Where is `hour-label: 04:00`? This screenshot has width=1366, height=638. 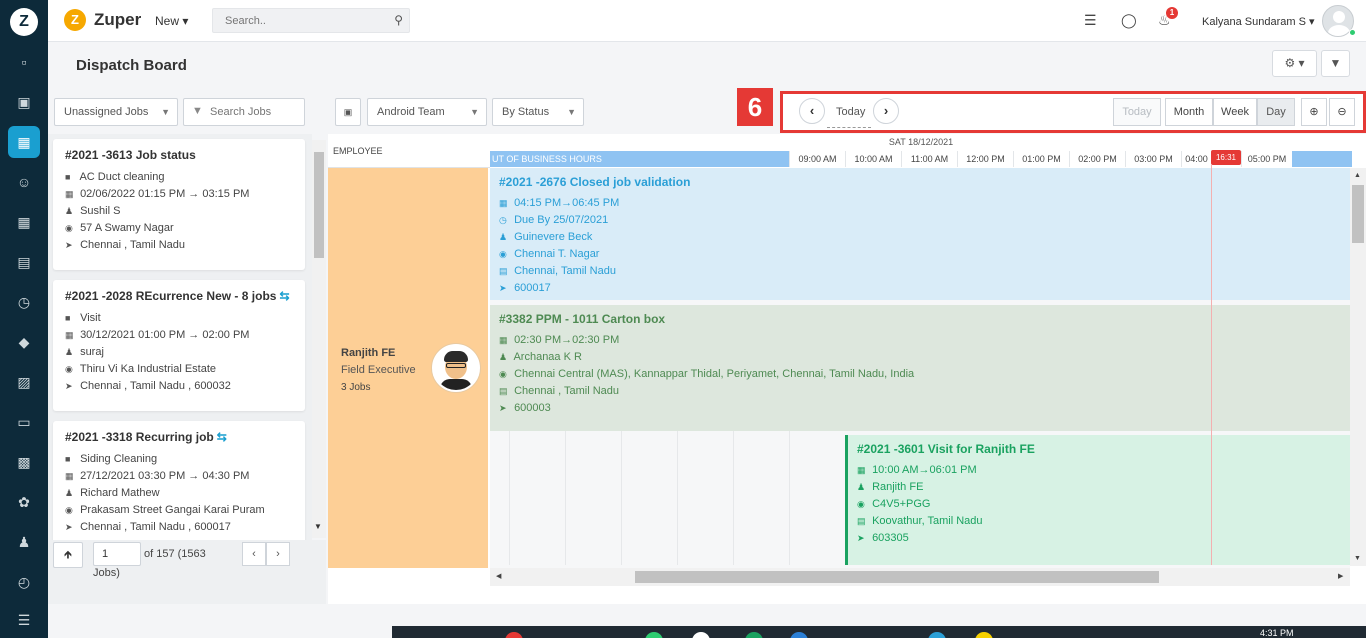
hour-label: 04:00 is located at coordinates (1196, 159).